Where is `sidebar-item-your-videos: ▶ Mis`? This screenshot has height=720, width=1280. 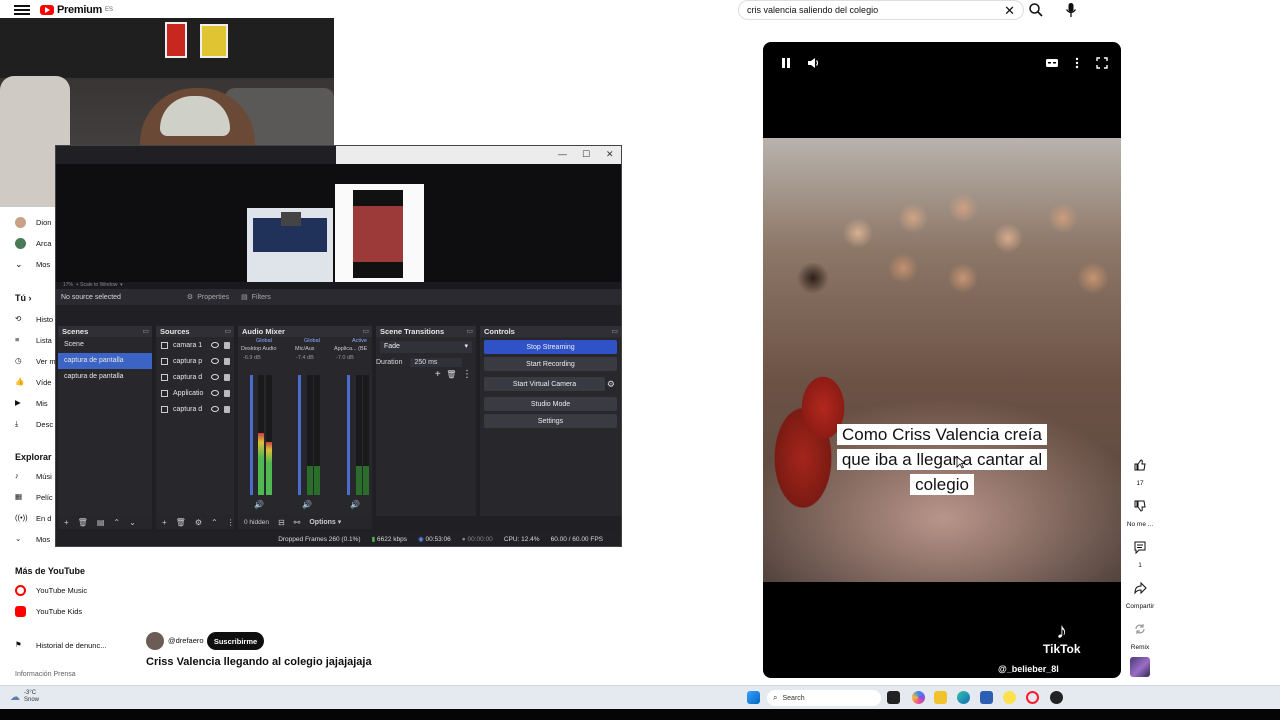
sidebar-item-your-videos: ▶ Mis is located at coordinates (31, 403).